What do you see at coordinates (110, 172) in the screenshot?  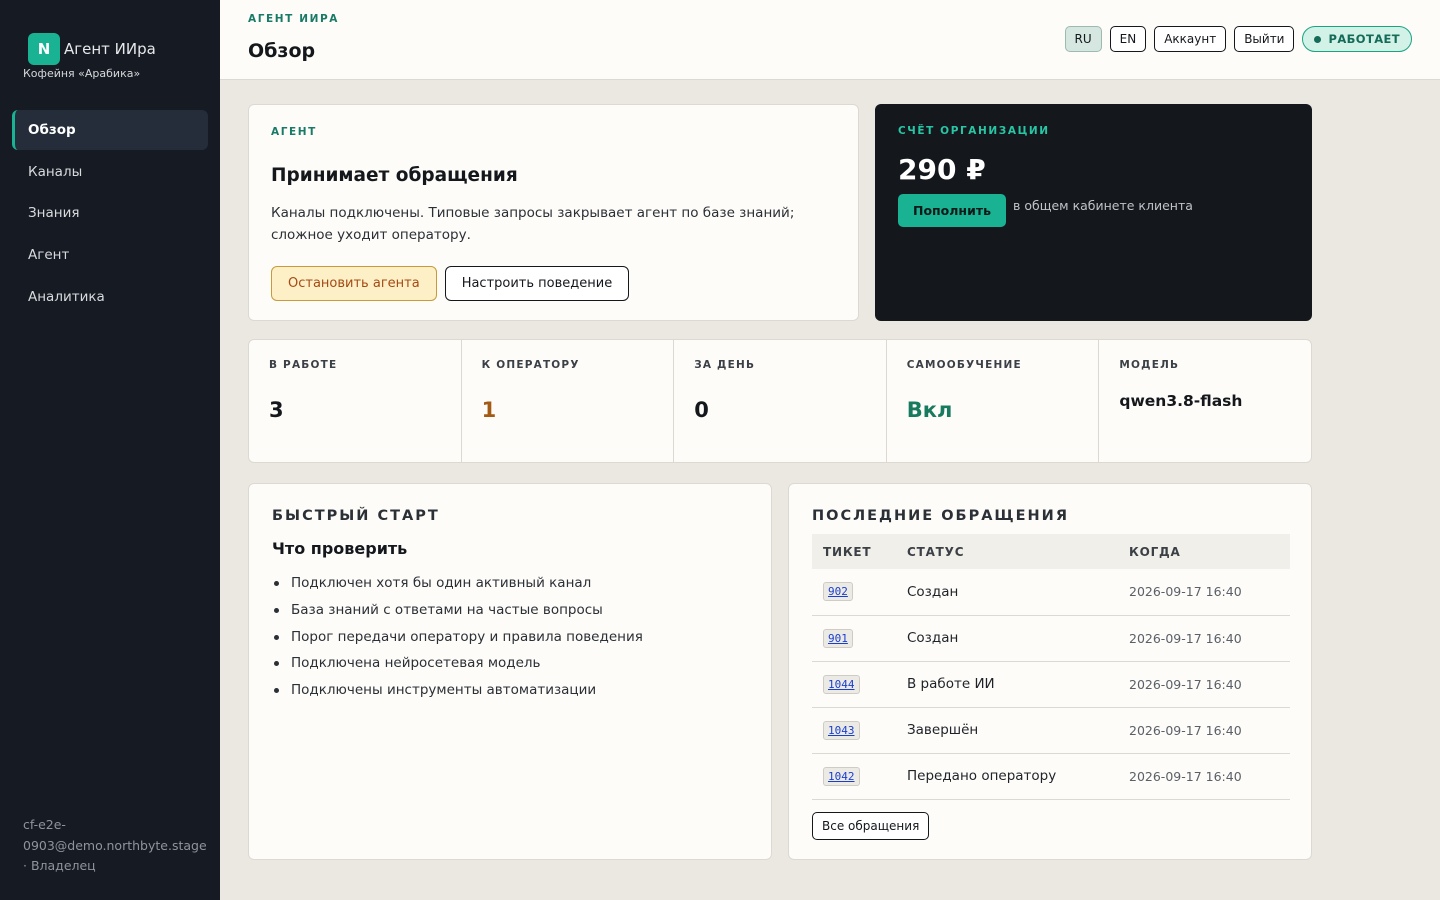 I see `sidebar-item-channels: Каналы` at bounding box center [110, 172].